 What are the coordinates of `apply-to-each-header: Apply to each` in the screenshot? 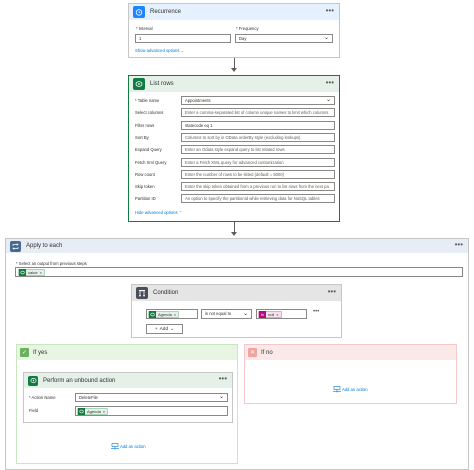 It's located at (237, 246).